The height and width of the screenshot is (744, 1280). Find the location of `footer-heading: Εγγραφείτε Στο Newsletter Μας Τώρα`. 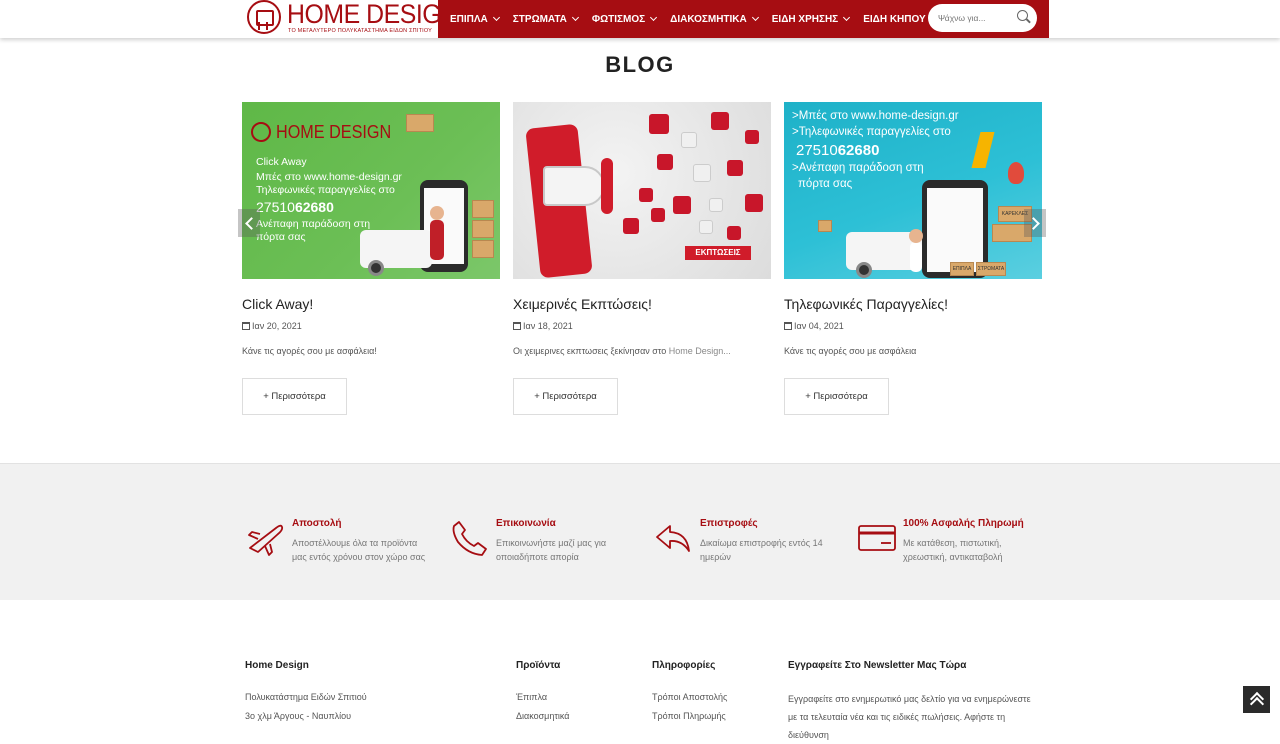

footer-heading: Εγγραφείτε Στο Newsletter Μας Τώρα is located at coordinates (877, 665).